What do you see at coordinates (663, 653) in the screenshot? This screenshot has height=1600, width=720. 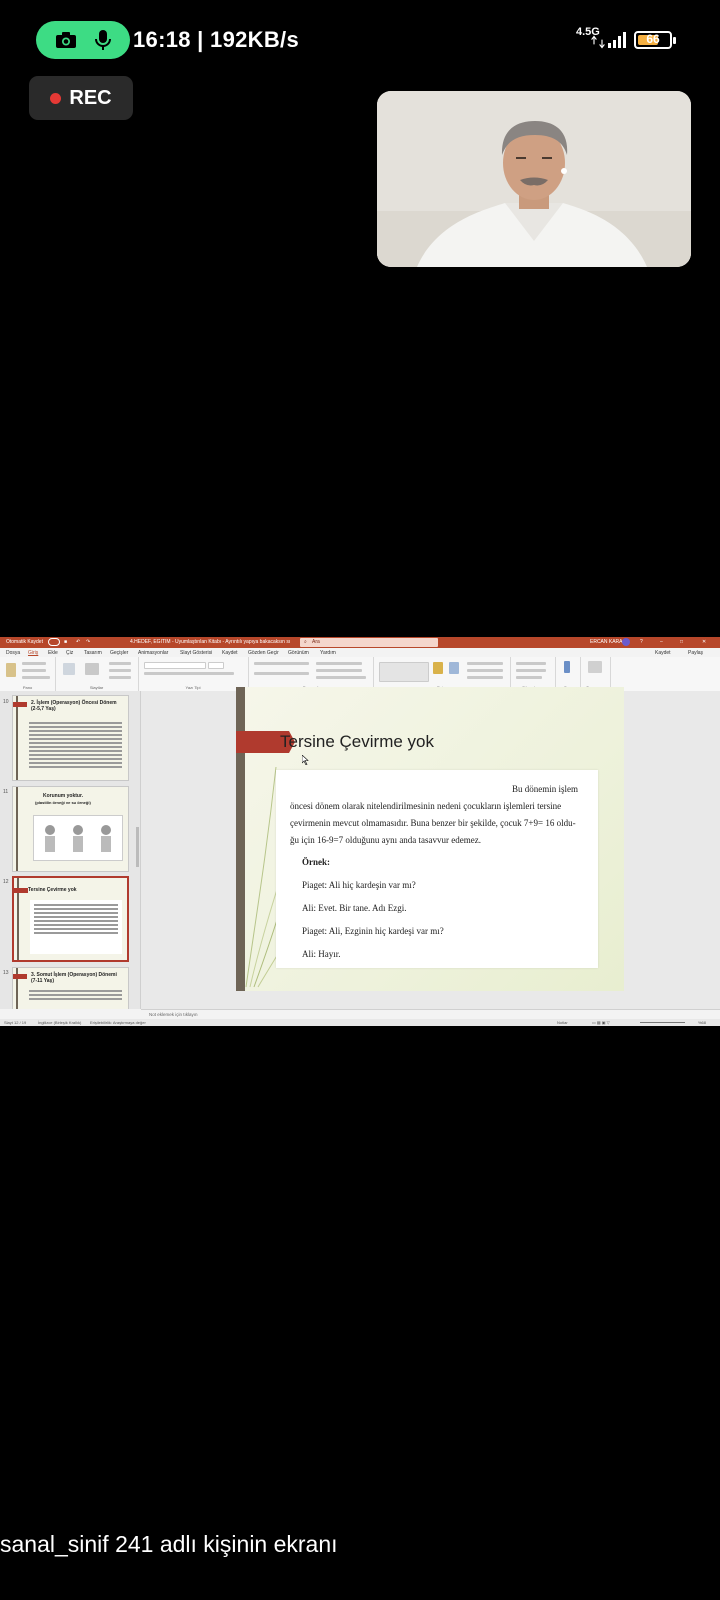 I see `record-button: Kaydet` at bounding box center [663, 653].